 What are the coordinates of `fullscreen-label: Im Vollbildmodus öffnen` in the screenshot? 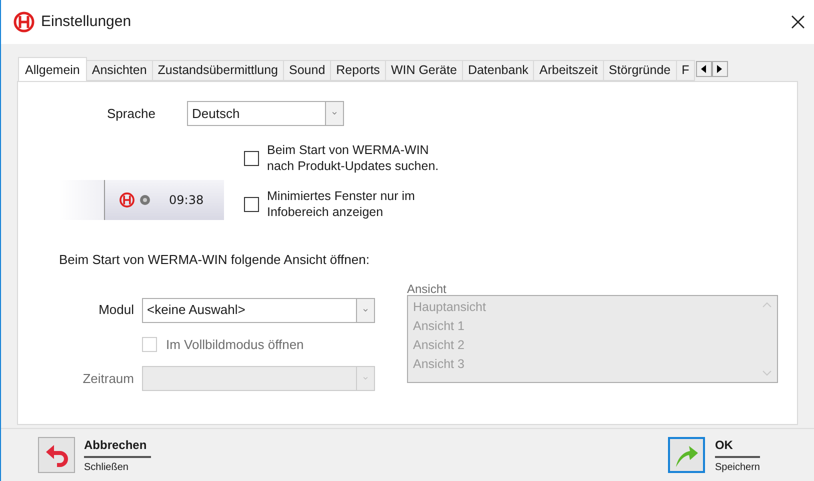 It's located at (235, 345).